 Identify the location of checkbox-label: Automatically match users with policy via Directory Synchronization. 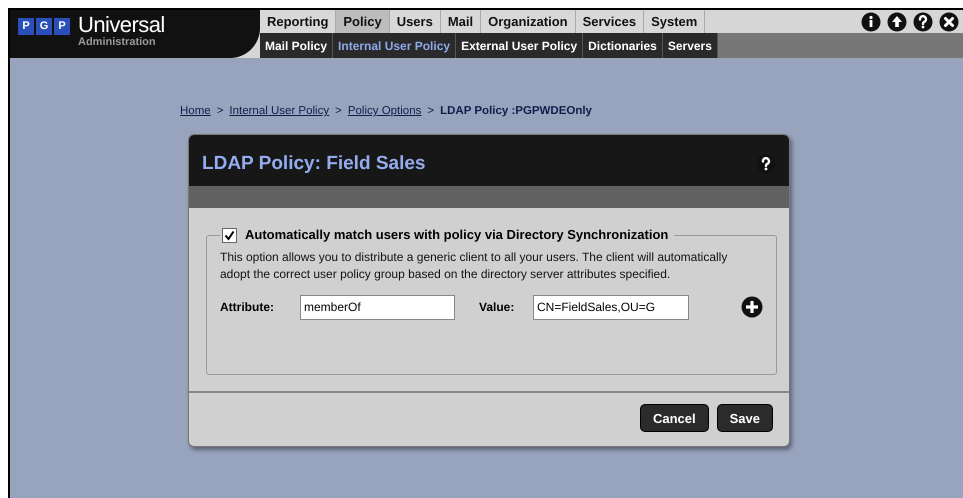
(457, 235).